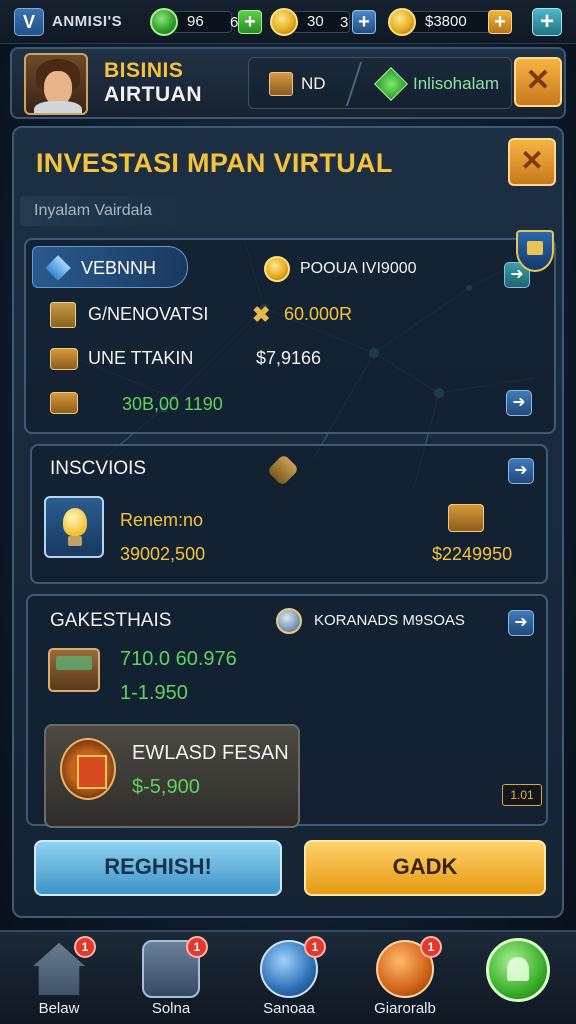 The image size is (576, 1024). Describe the element at coordinates (59, 1008) in the screenshot. I see `nav-home-label: Belaw` at that location.